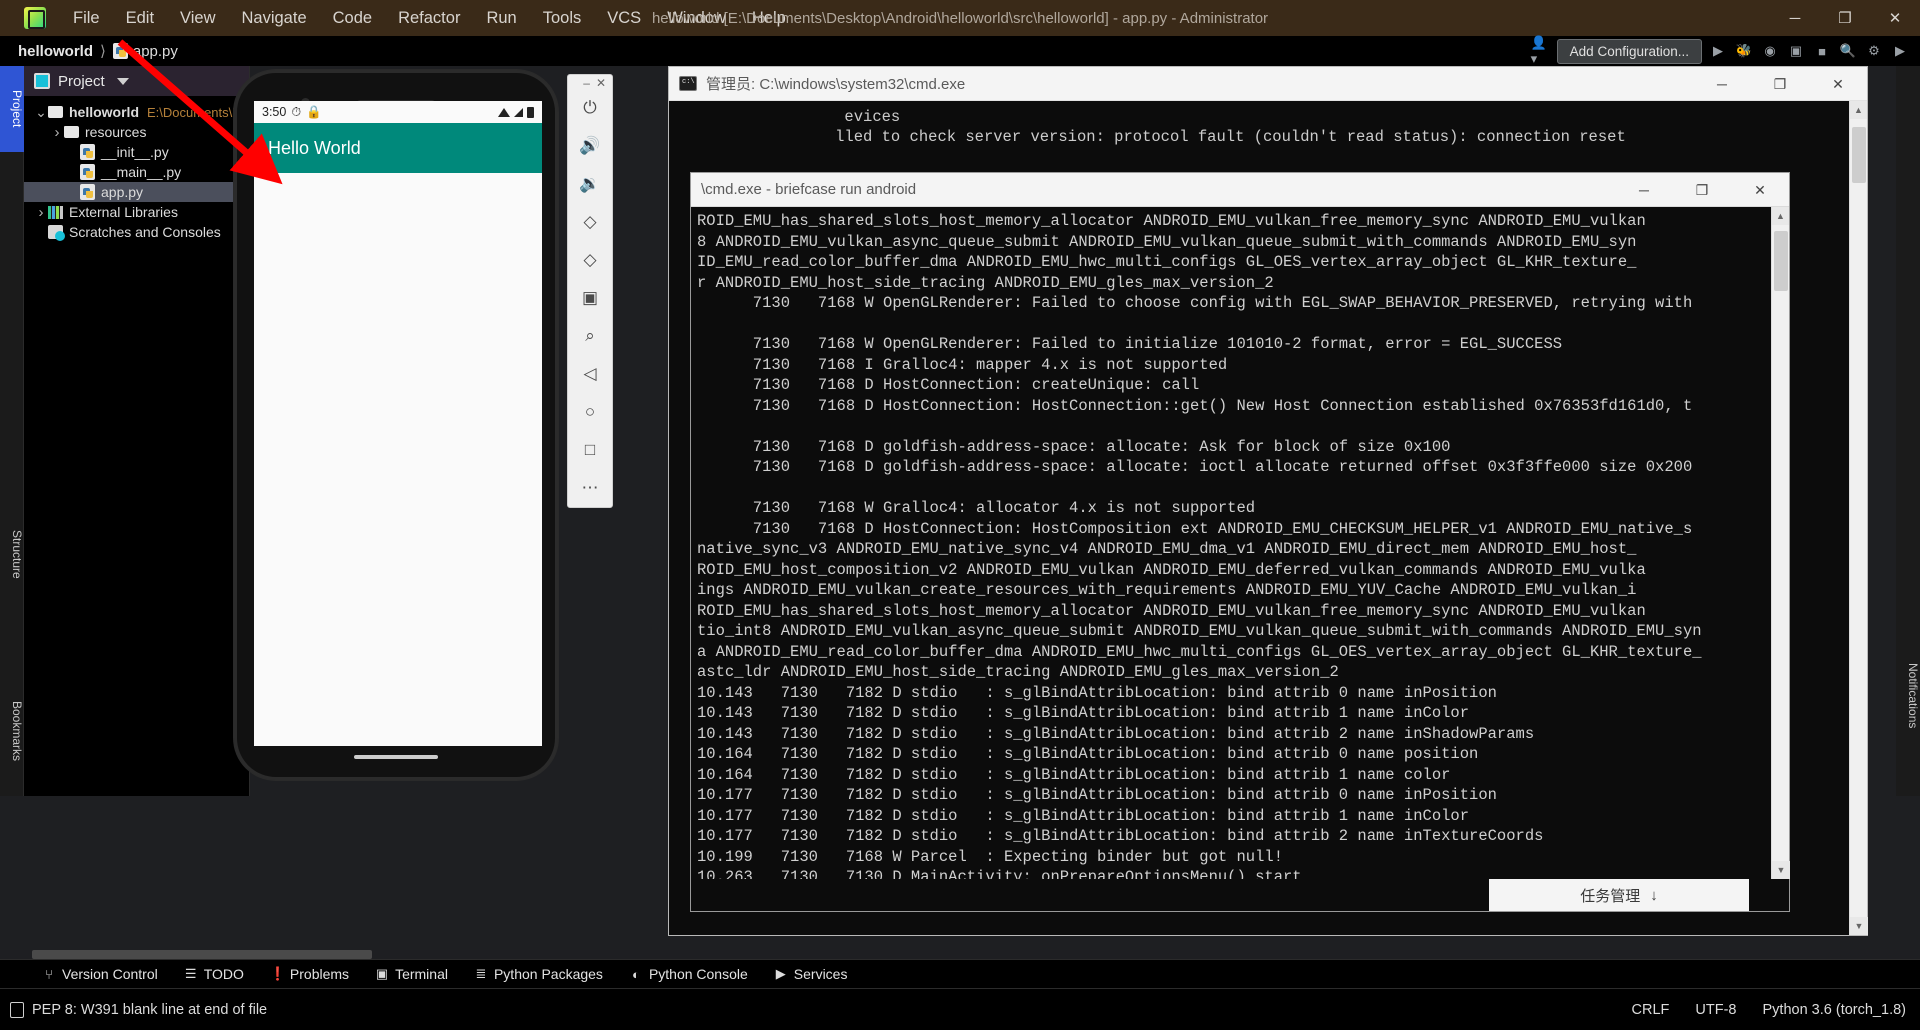  What do you see at coordinates (1845, 18) in the screenshot?
I see `maximize-button: ❐` at bounding box center [1845, 18].